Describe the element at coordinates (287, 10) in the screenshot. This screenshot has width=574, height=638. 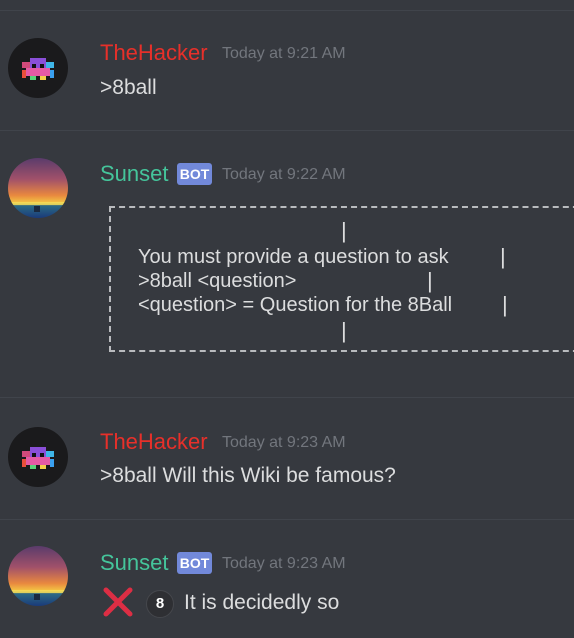
I see `top-divider` at that location.